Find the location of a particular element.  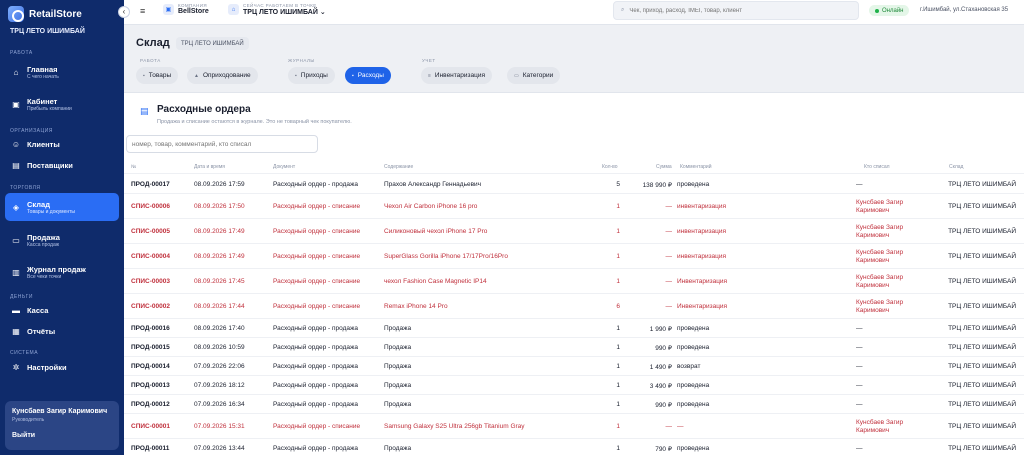

tab-inventory: ≡ Инвентаризация is located at coordinates (457, 75).